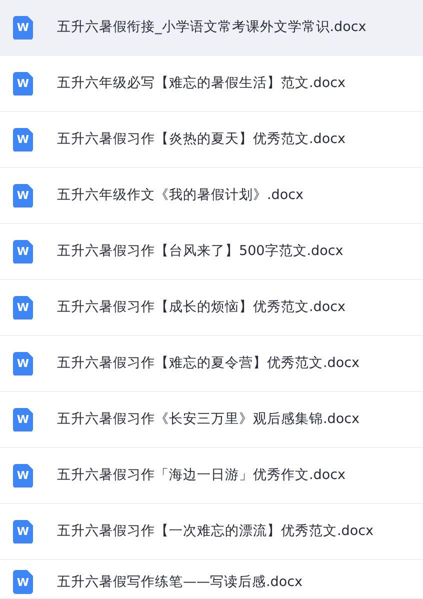  Describe the element at coordinates (200, 252) in the screenshot. I see `file-name: 五升六暑假习作【台风来了】500字范文.docx` at that location.